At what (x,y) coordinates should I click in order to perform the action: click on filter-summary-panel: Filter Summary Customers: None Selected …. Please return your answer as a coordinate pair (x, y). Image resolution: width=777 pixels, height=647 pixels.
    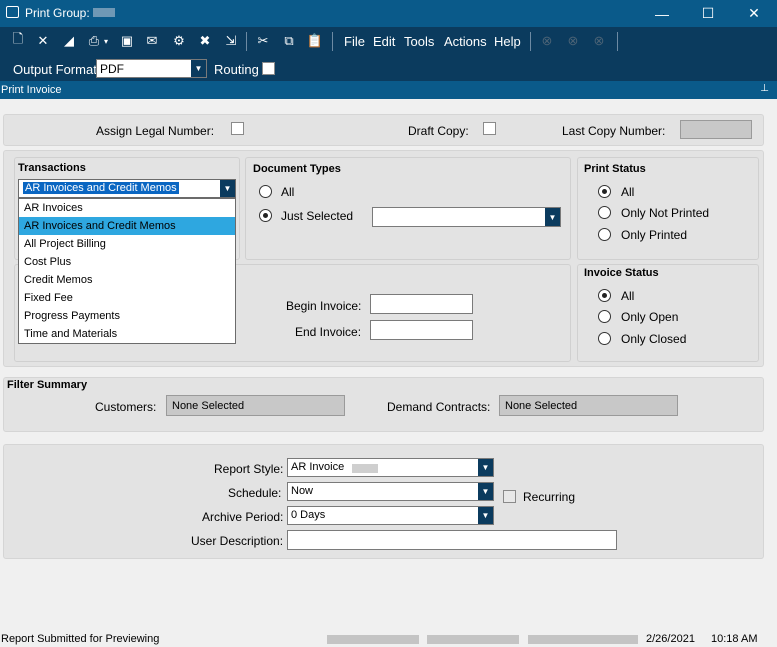
    Looking at the image, I should click on (383, 404).